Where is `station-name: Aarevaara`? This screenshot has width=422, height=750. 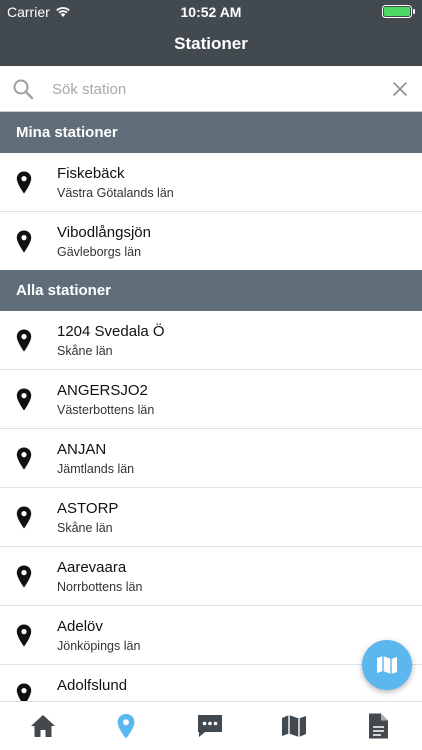
station-name: Aarevaara is located at coordinates (92, 567).